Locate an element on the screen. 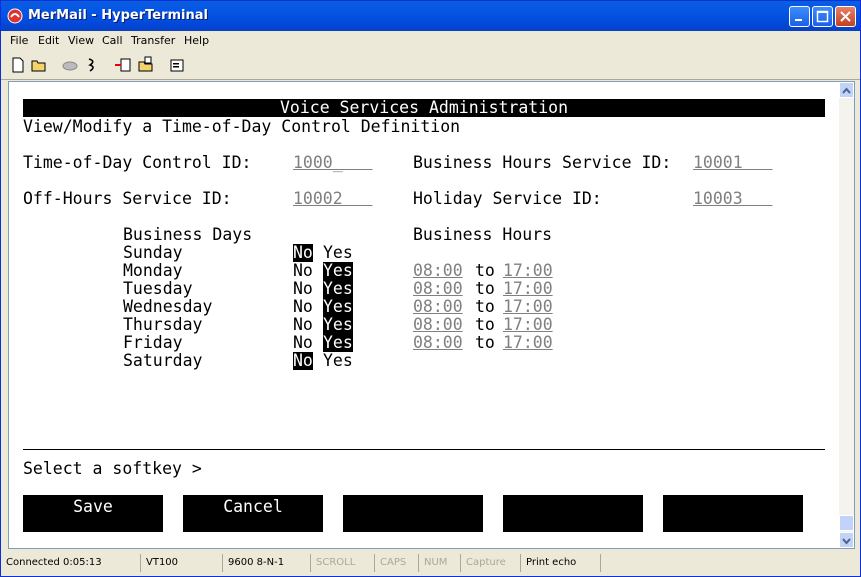 The width and height of the screenshot is (861, 577). minimize-button is located at coordinates (799, 16).